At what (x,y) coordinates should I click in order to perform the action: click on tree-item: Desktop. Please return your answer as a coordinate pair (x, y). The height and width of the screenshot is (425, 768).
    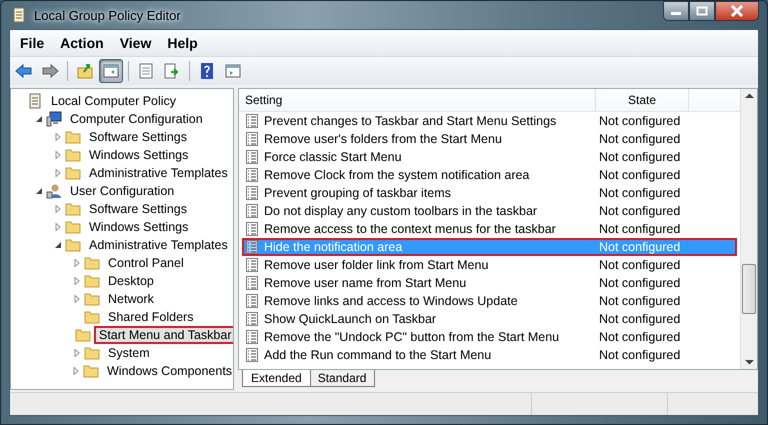
    Looking at the image, I should click on (131, 281).